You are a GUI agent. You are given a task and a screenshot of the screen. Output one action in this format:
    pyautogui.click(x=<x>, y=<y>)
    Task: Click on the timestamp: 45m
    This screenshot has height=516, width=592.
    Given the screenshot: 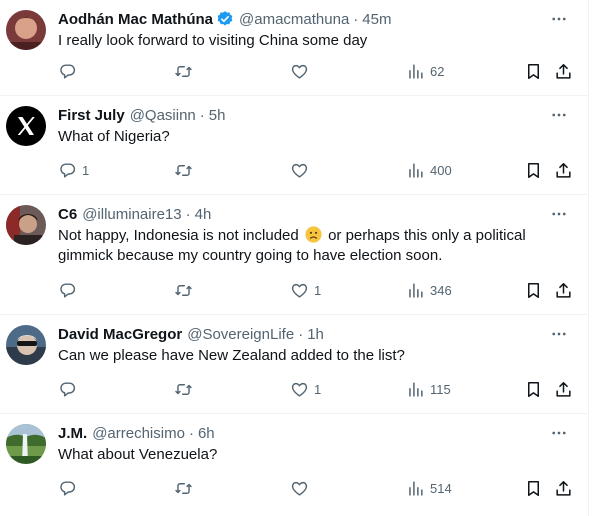 What is the action you would take?
    pyautogui.click(x=376, y=19)
    